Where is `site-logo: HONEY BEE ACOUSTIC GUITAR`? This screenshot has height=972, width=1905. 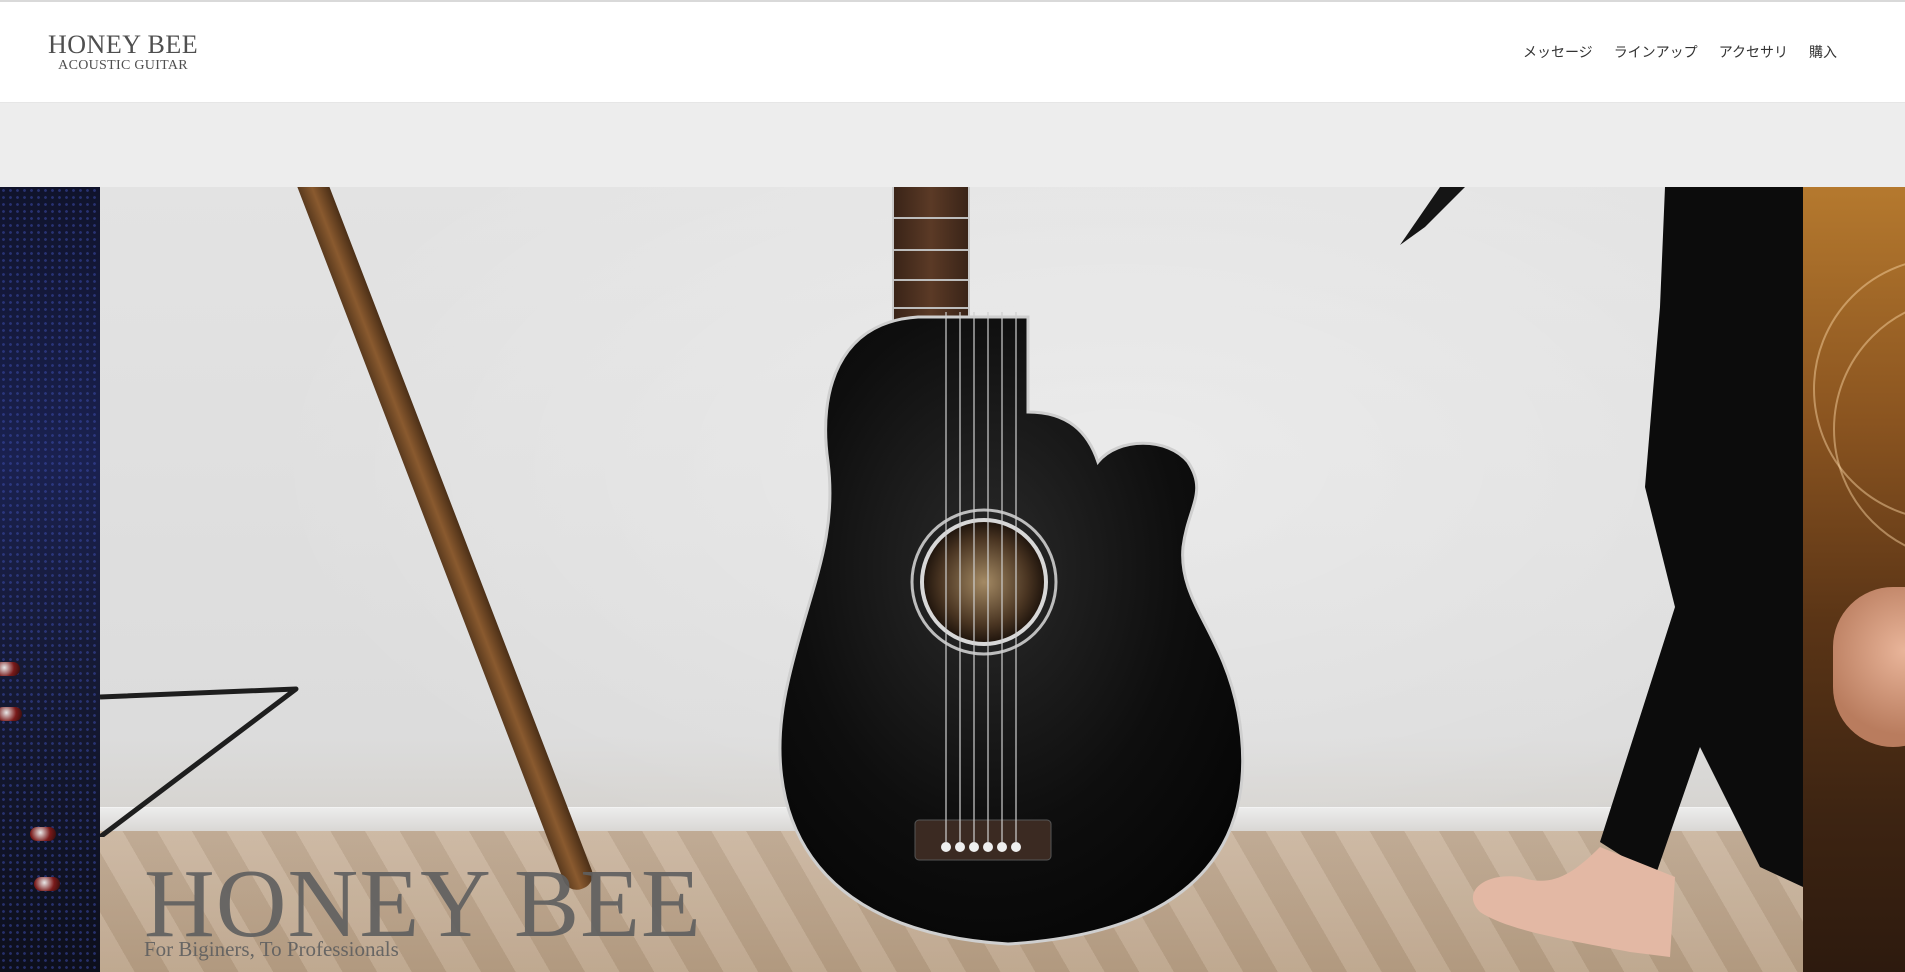 site-logo: HONEY BEE ACOUSTIC GUITAR is located at coordinates (123, 52).